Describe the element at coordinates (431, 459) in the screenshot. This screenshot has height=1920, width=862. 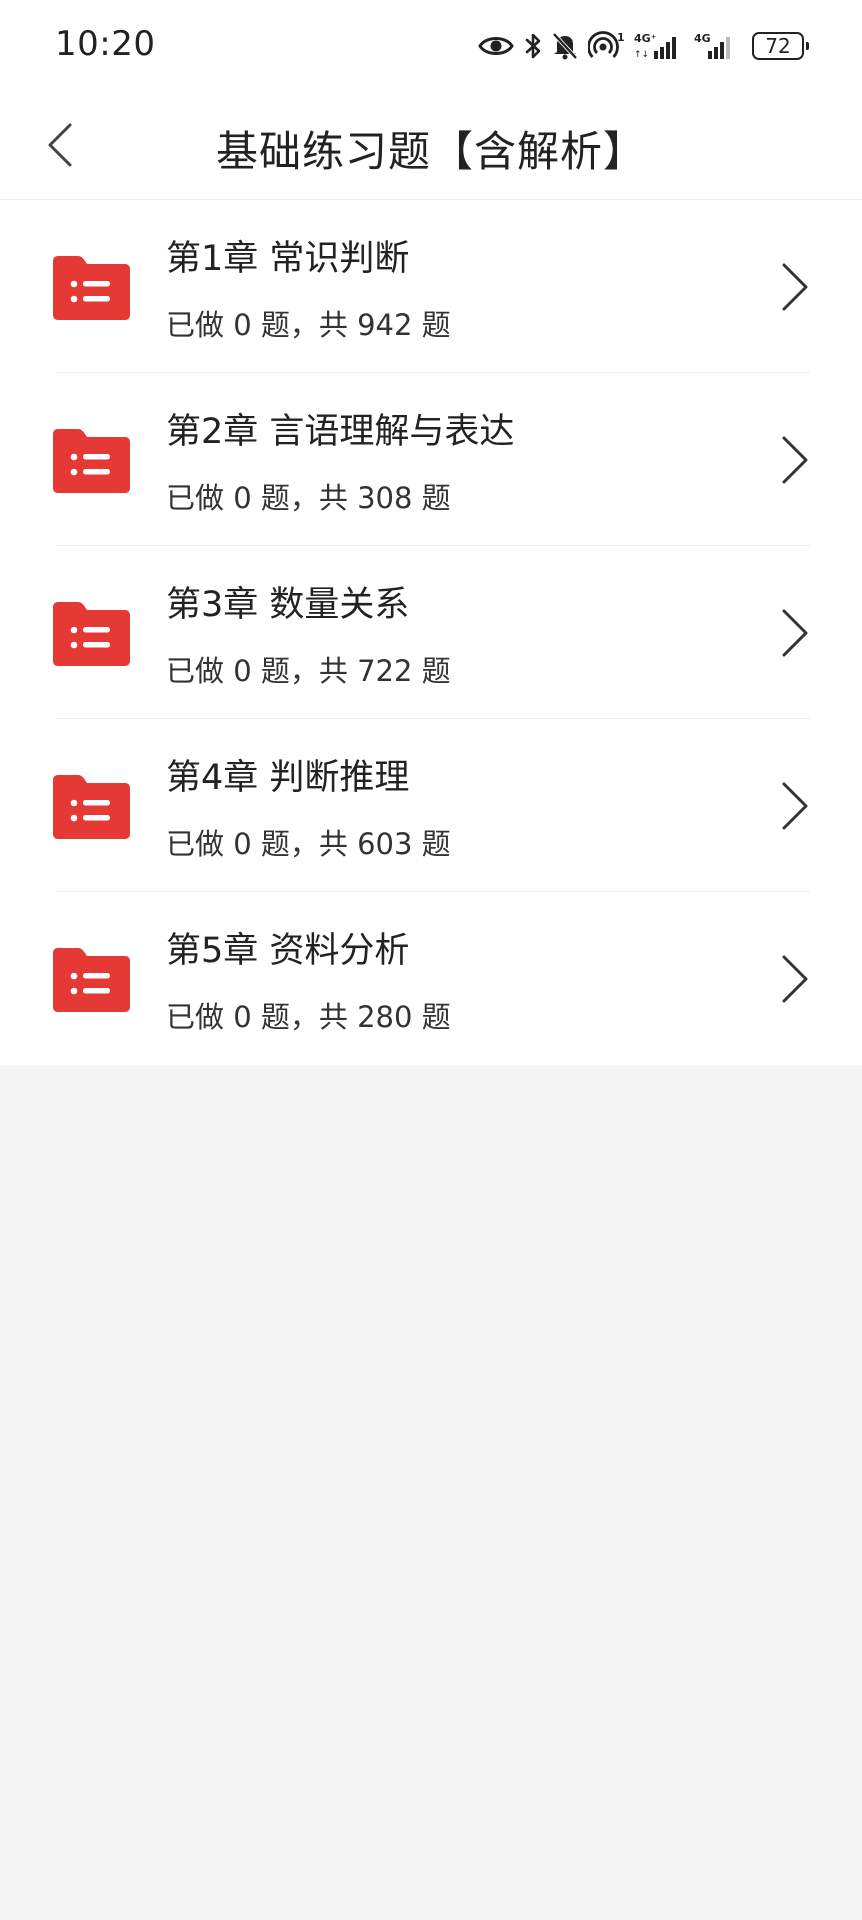
I see `list-item: 第2章 言语理解与表达 已做 0 题，共 308 题` at that location.